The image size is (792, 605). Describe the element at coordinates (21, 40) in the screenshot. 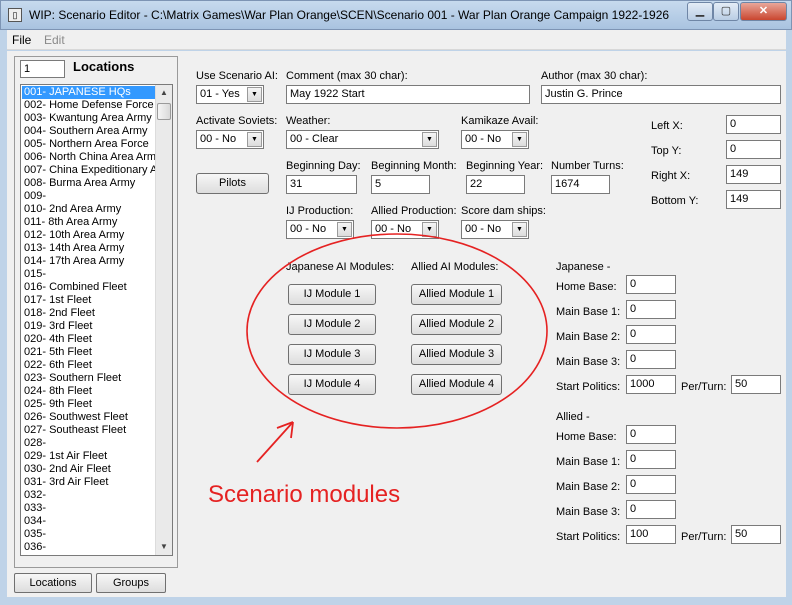

I see `menu-file: File` at that location.